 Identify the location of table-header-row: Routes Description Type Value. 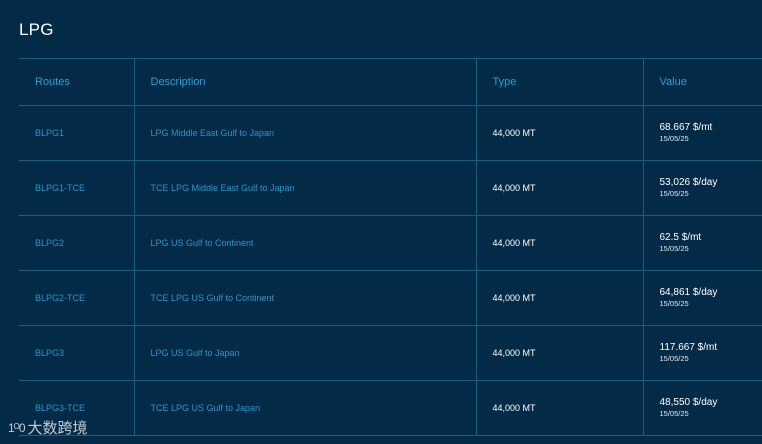
(390, 82).